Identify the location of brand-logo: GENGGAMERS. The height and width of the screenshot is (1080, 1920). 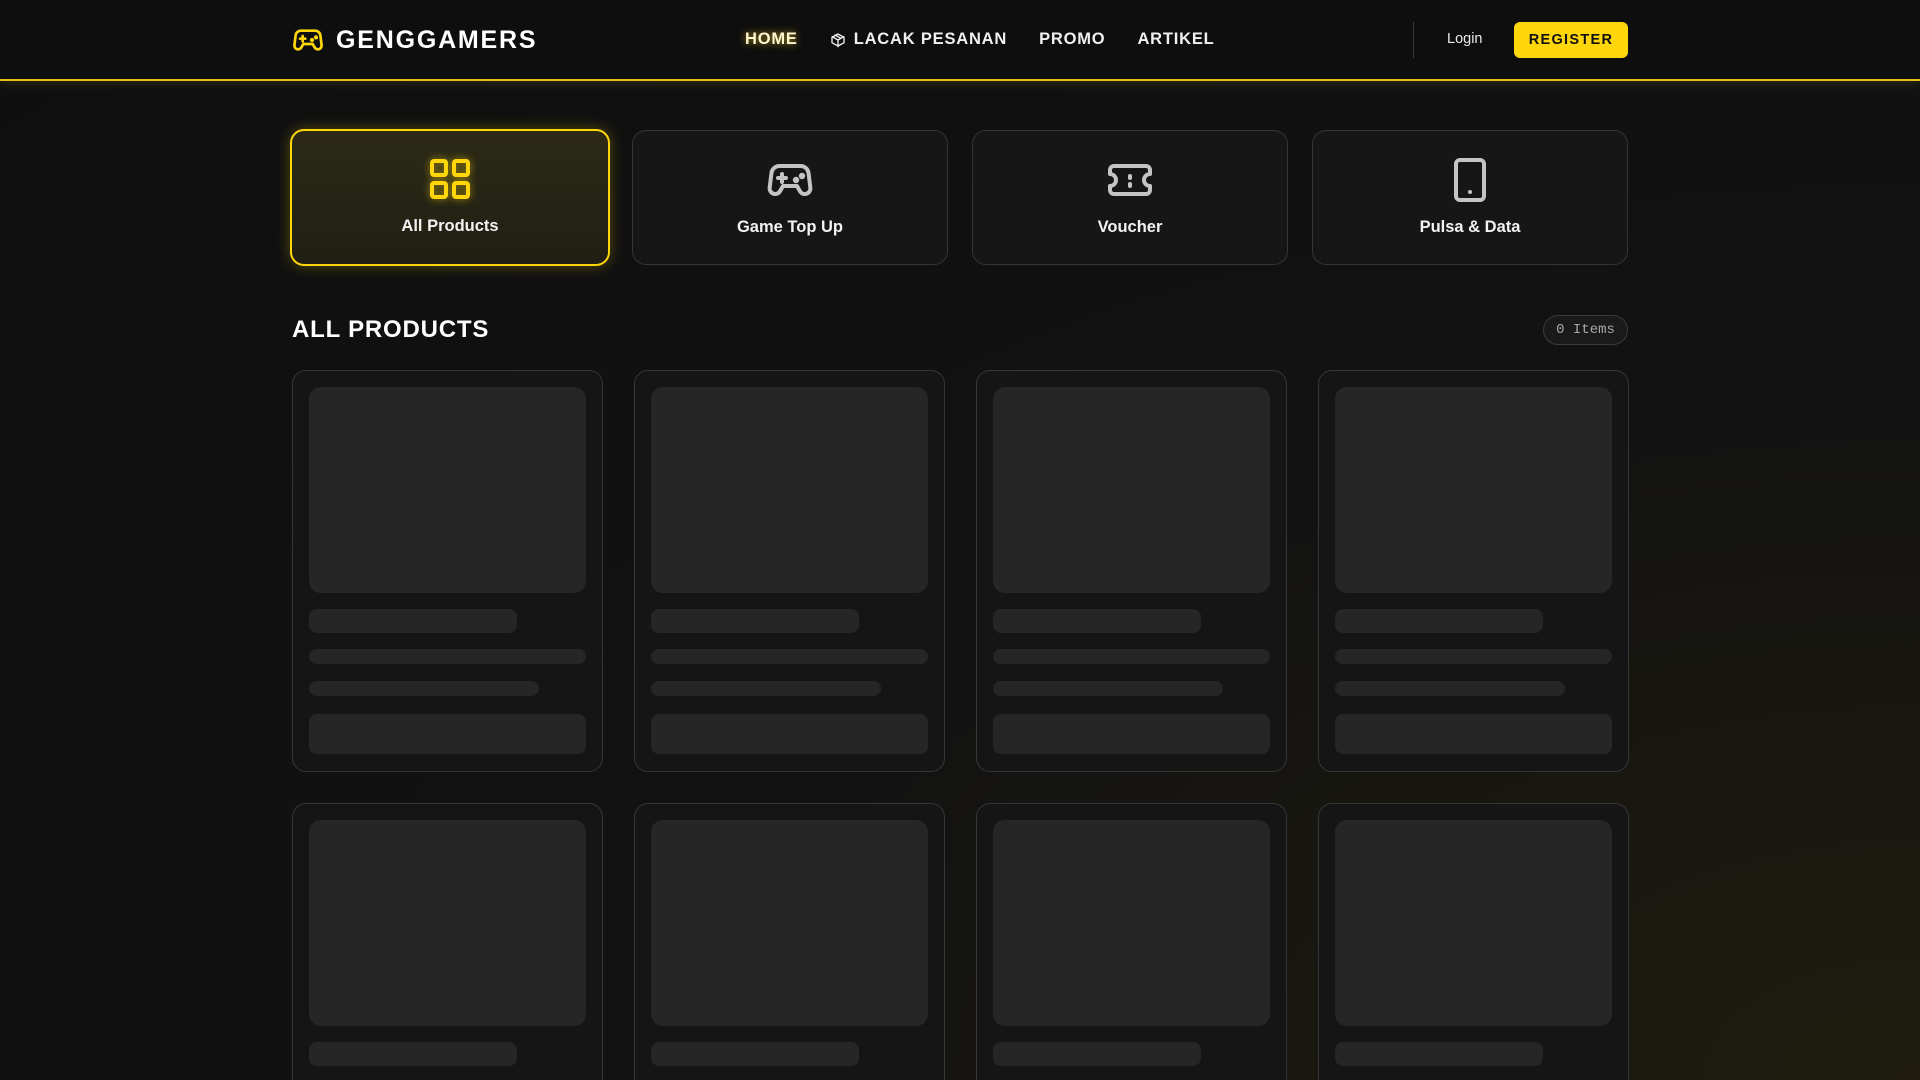
(414, 40).